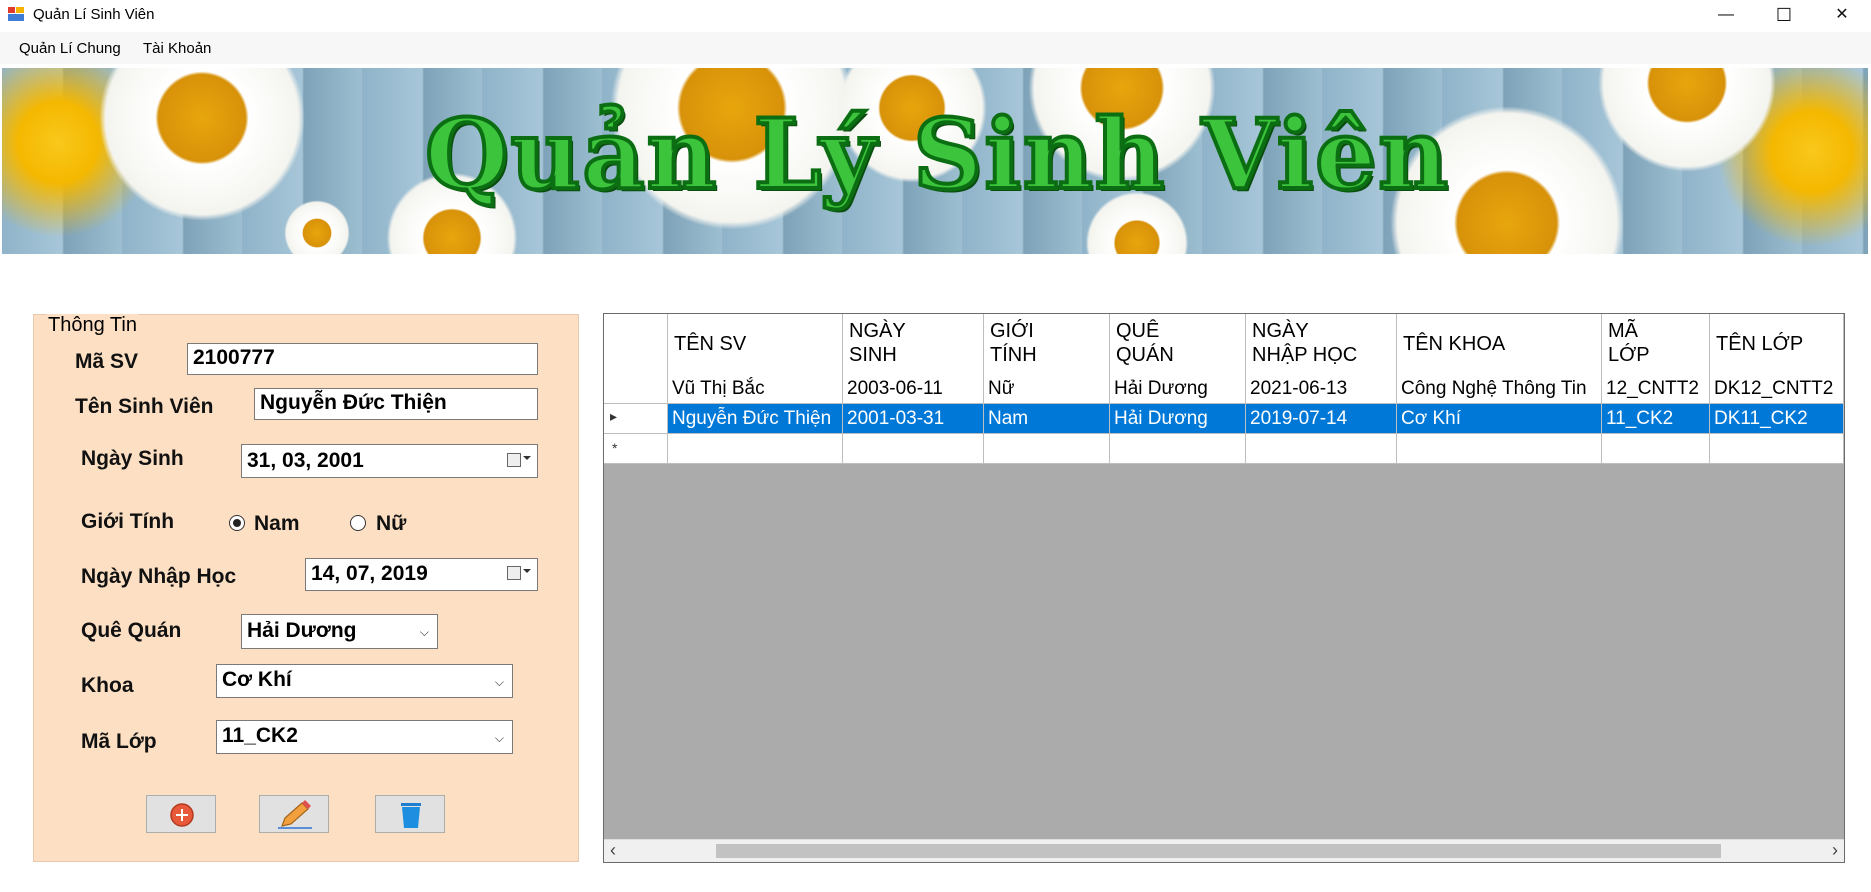 The width and height of the screenshot is (1871, 892). I want to click on cell-ngay-sinh: 2001-03-31, so click(913, 419).